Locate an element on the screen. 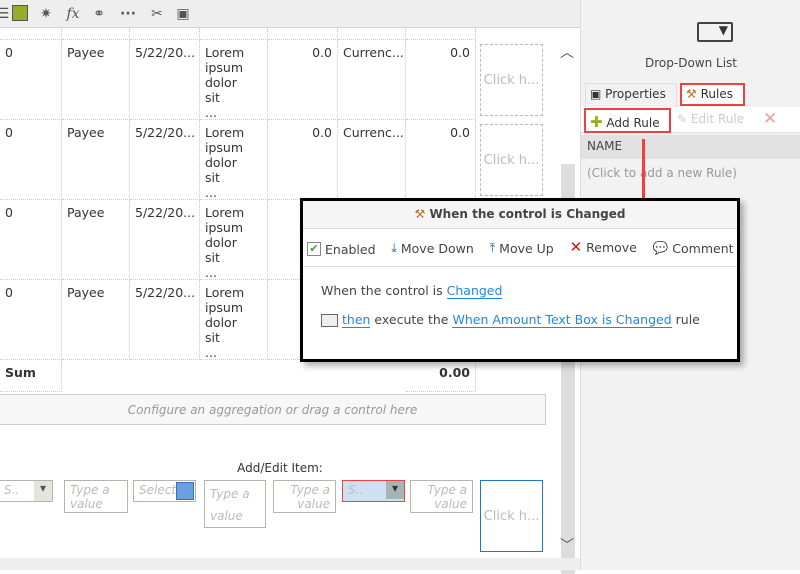 This screenshot has width=800, height=574. add-rule-label: Add Rule is located at coordinates (633, 123).